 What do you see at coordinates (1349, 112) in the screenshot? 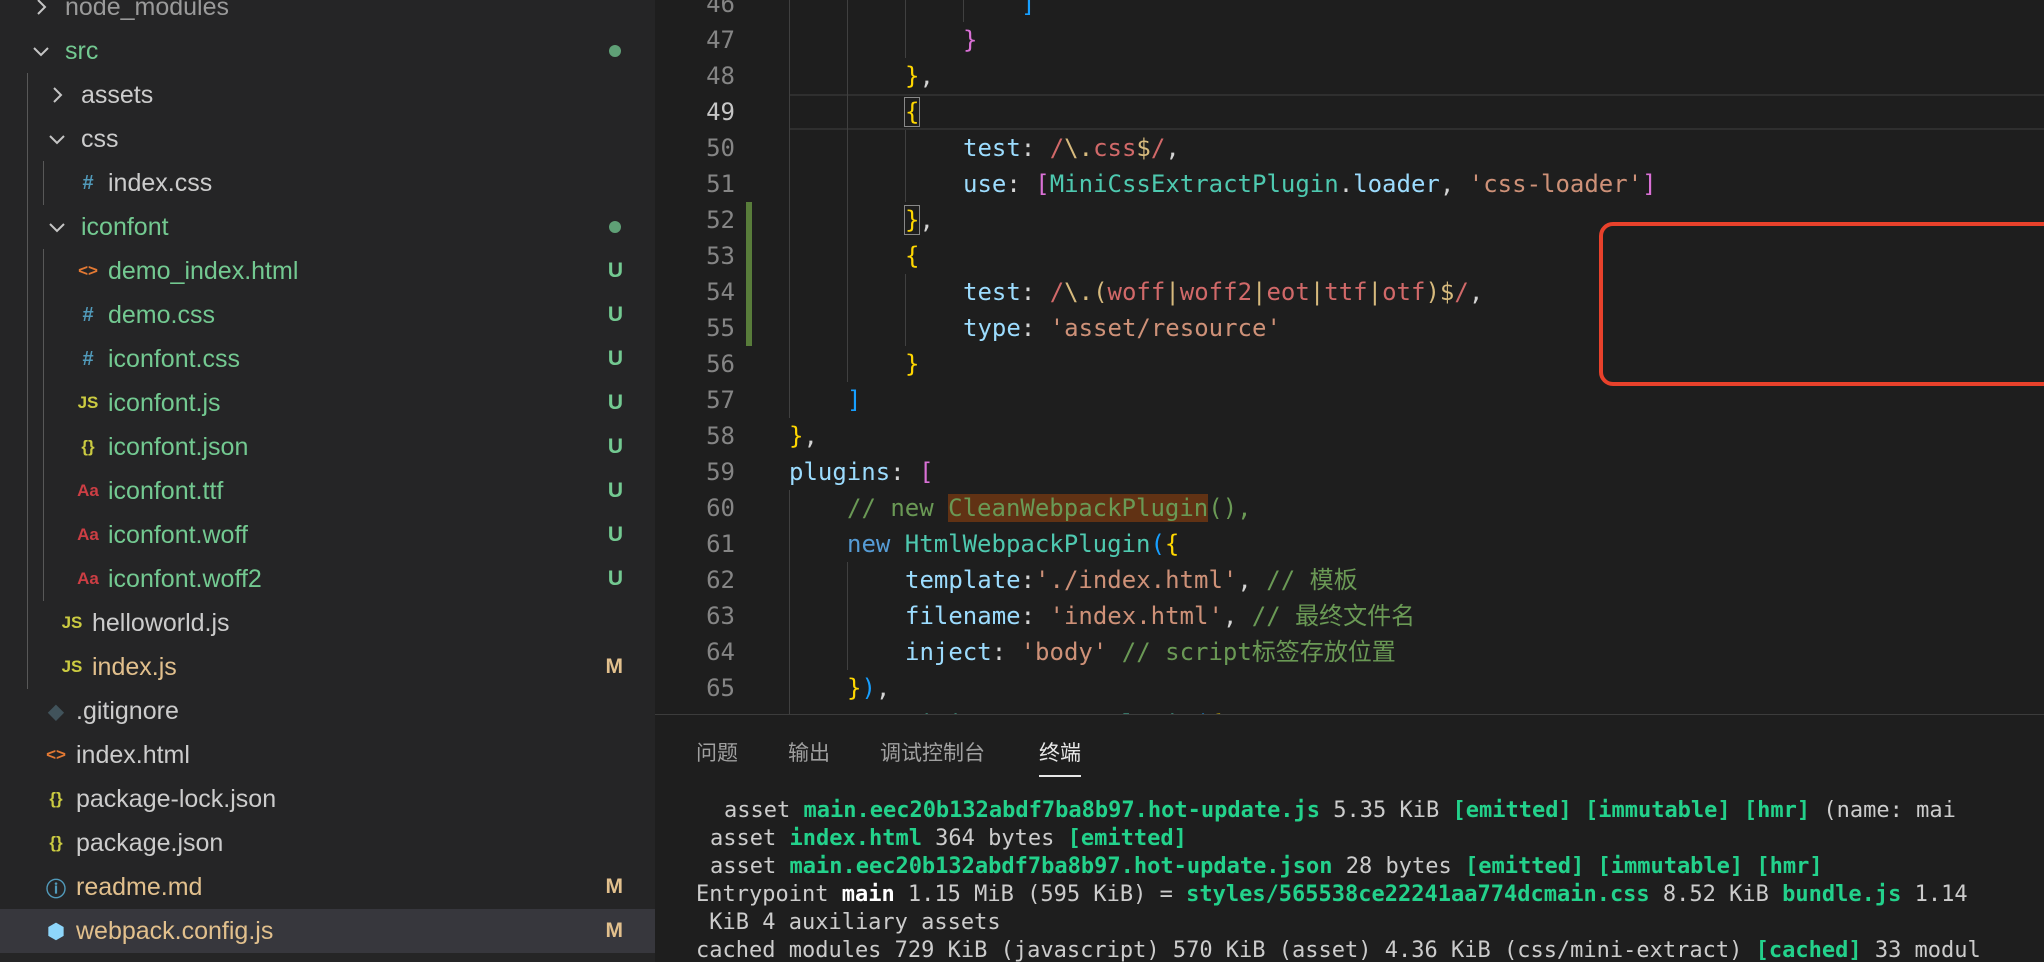
I see `code-line: 49 {` at bounding box center [1349, 112].